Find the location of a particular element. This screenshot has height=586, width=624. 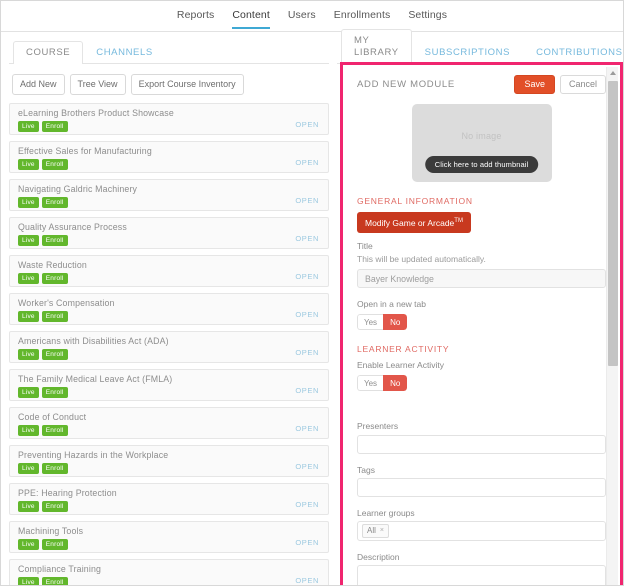

course-card: Waste Reduction Live Enroll OPEN is located at coordinates (169, 271).